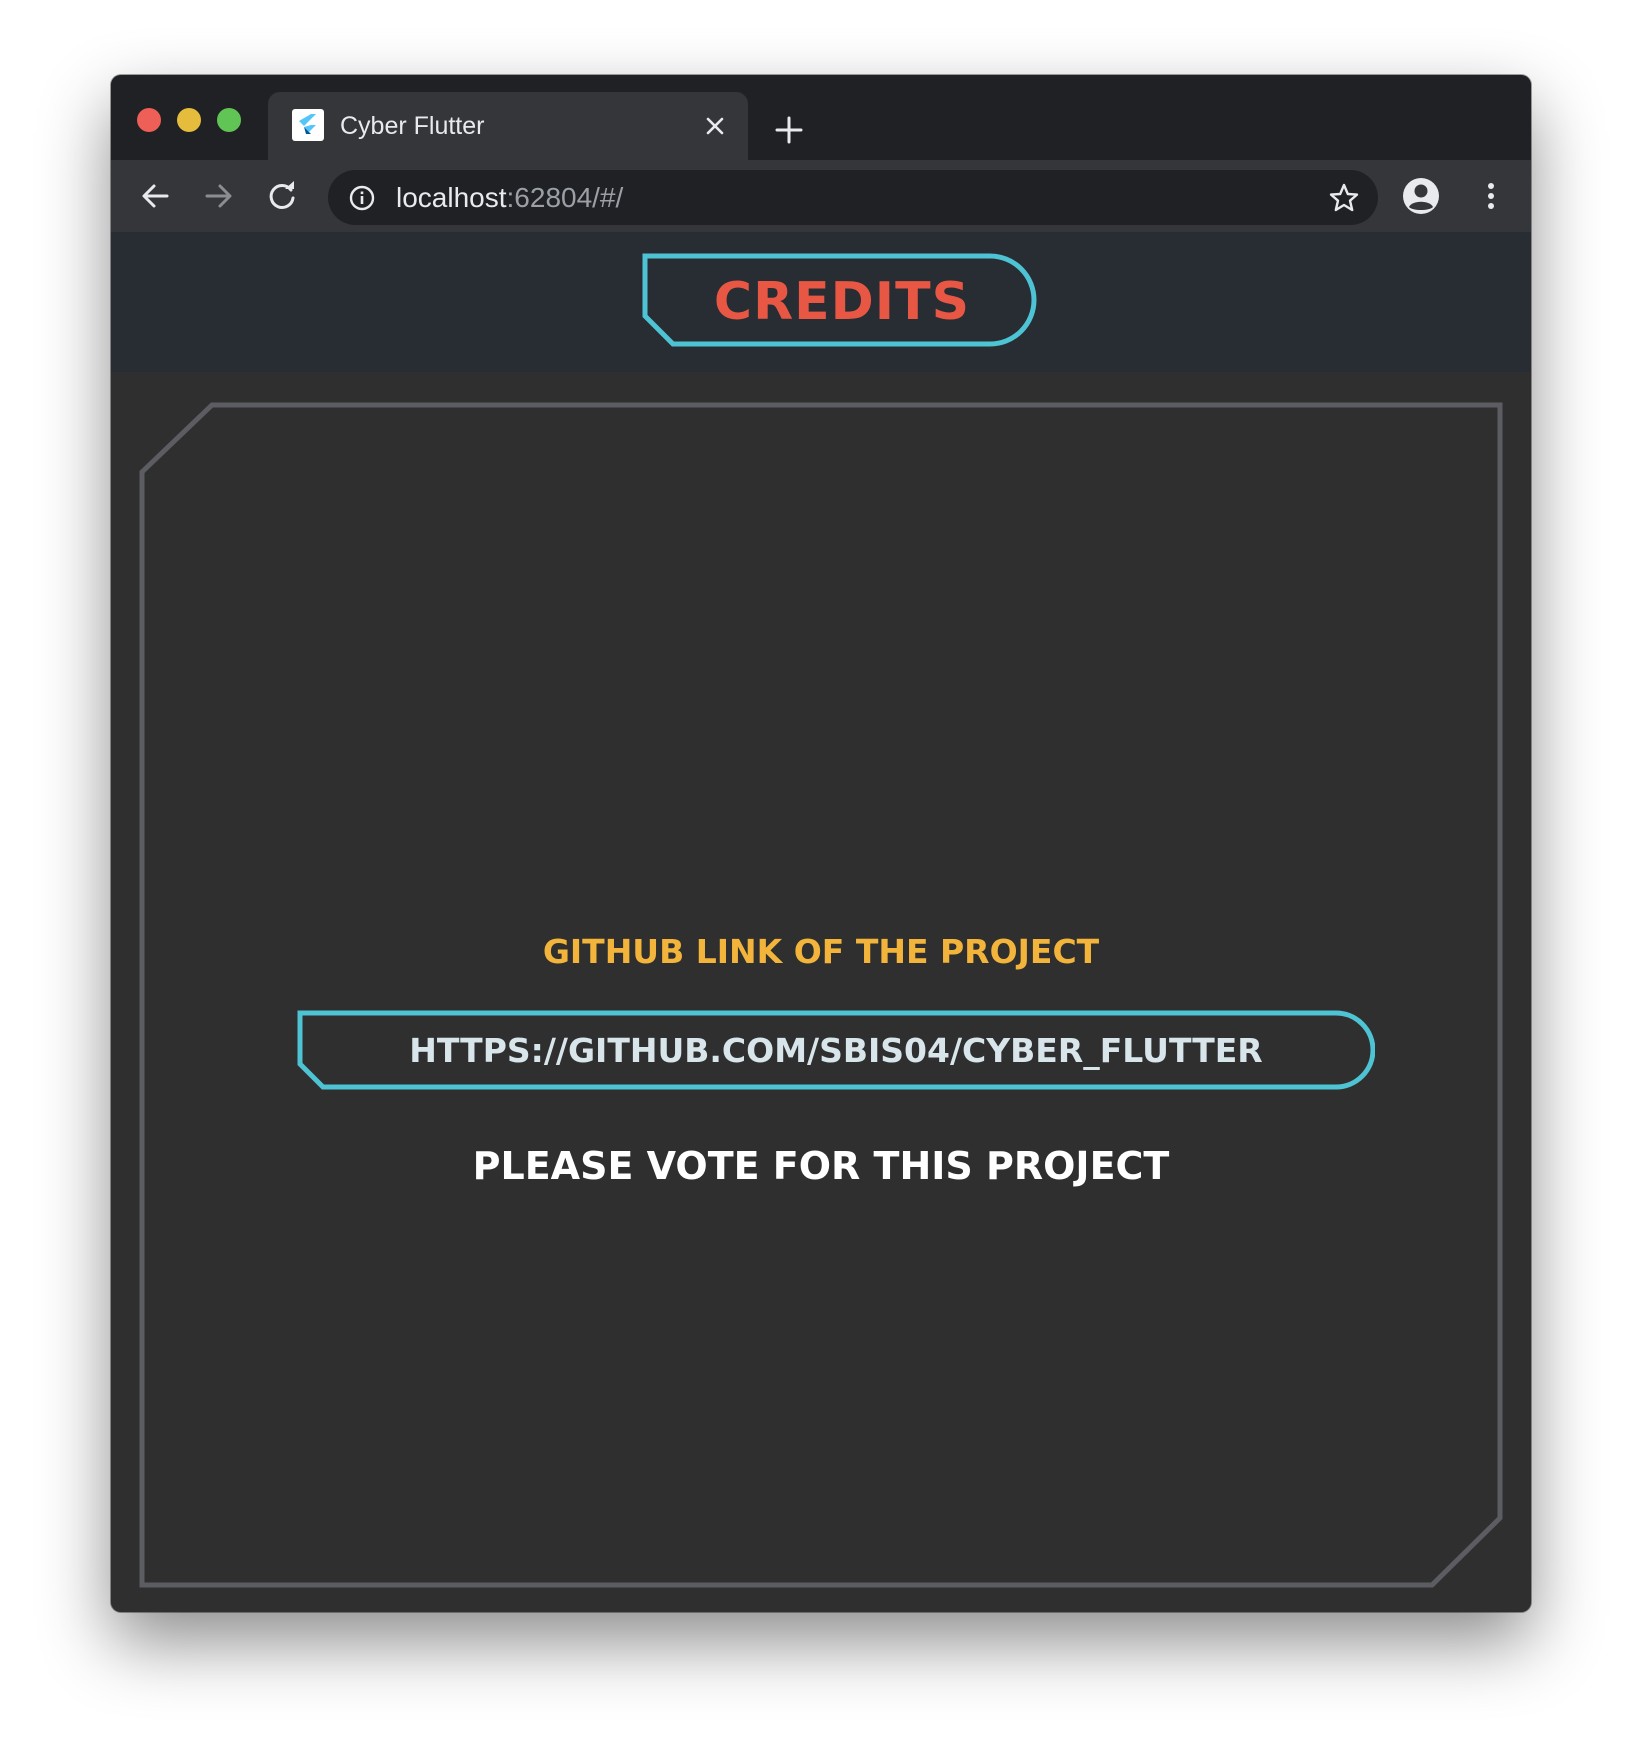 This screenshot has height=1758, width=1642. I want to click on arrow-left-icon, so click(155, 196).